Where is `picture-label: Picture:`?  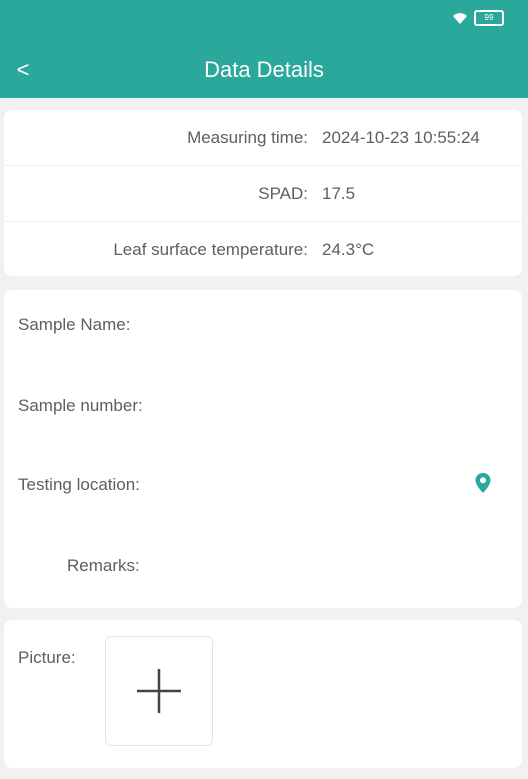
picture-label: Picture: is located at coordinates (47, 657).